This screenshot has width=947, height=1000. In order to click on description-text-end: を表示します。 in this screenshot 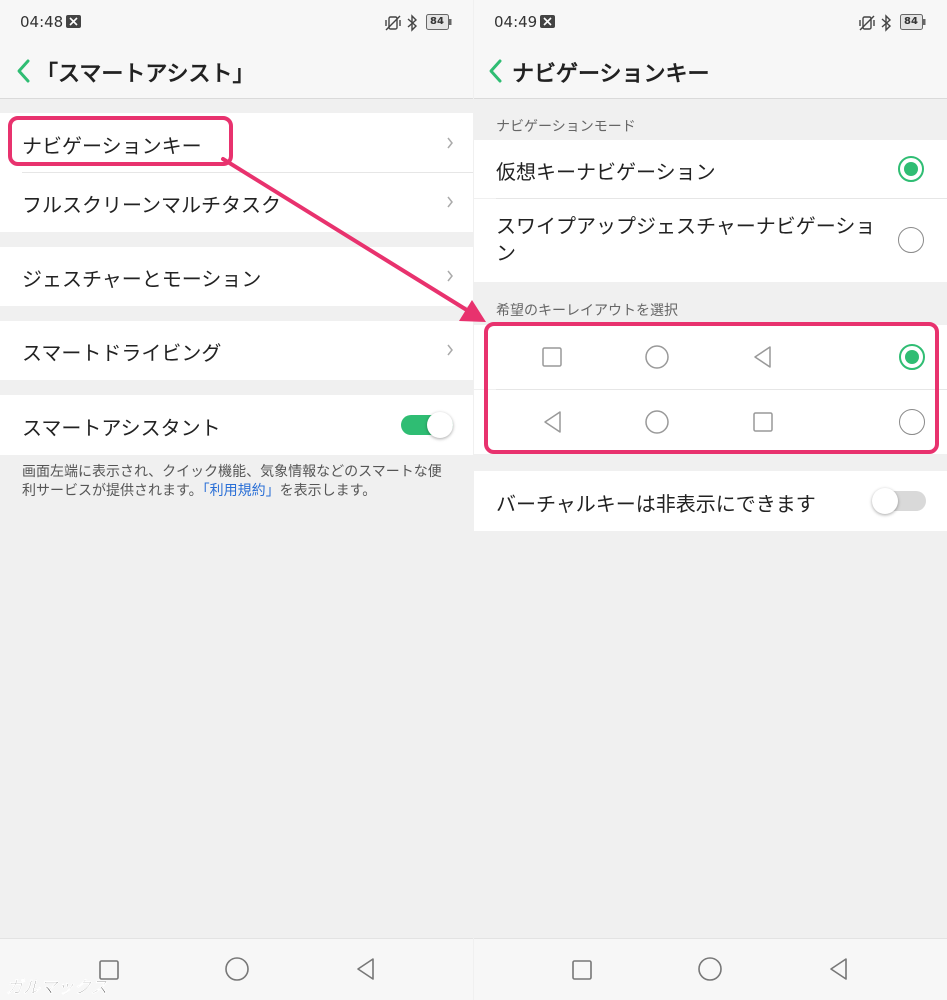, I will do `click(328, 491)`.